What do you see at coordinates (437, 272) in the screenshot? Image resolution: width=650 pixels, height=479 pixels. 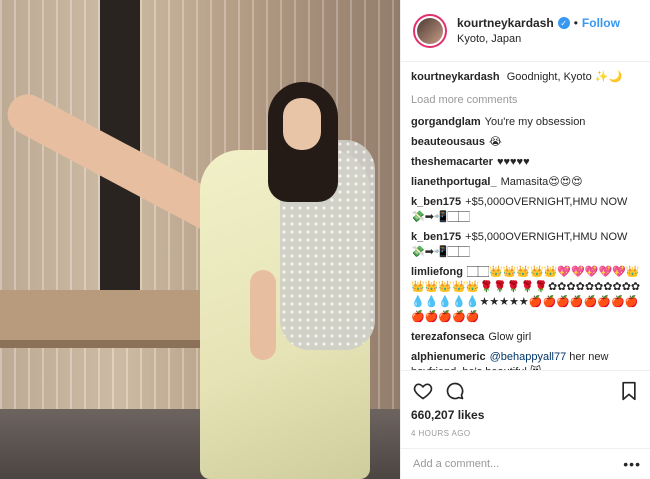 I see `comment-username: limliefong` at bounding box center [437, 272].